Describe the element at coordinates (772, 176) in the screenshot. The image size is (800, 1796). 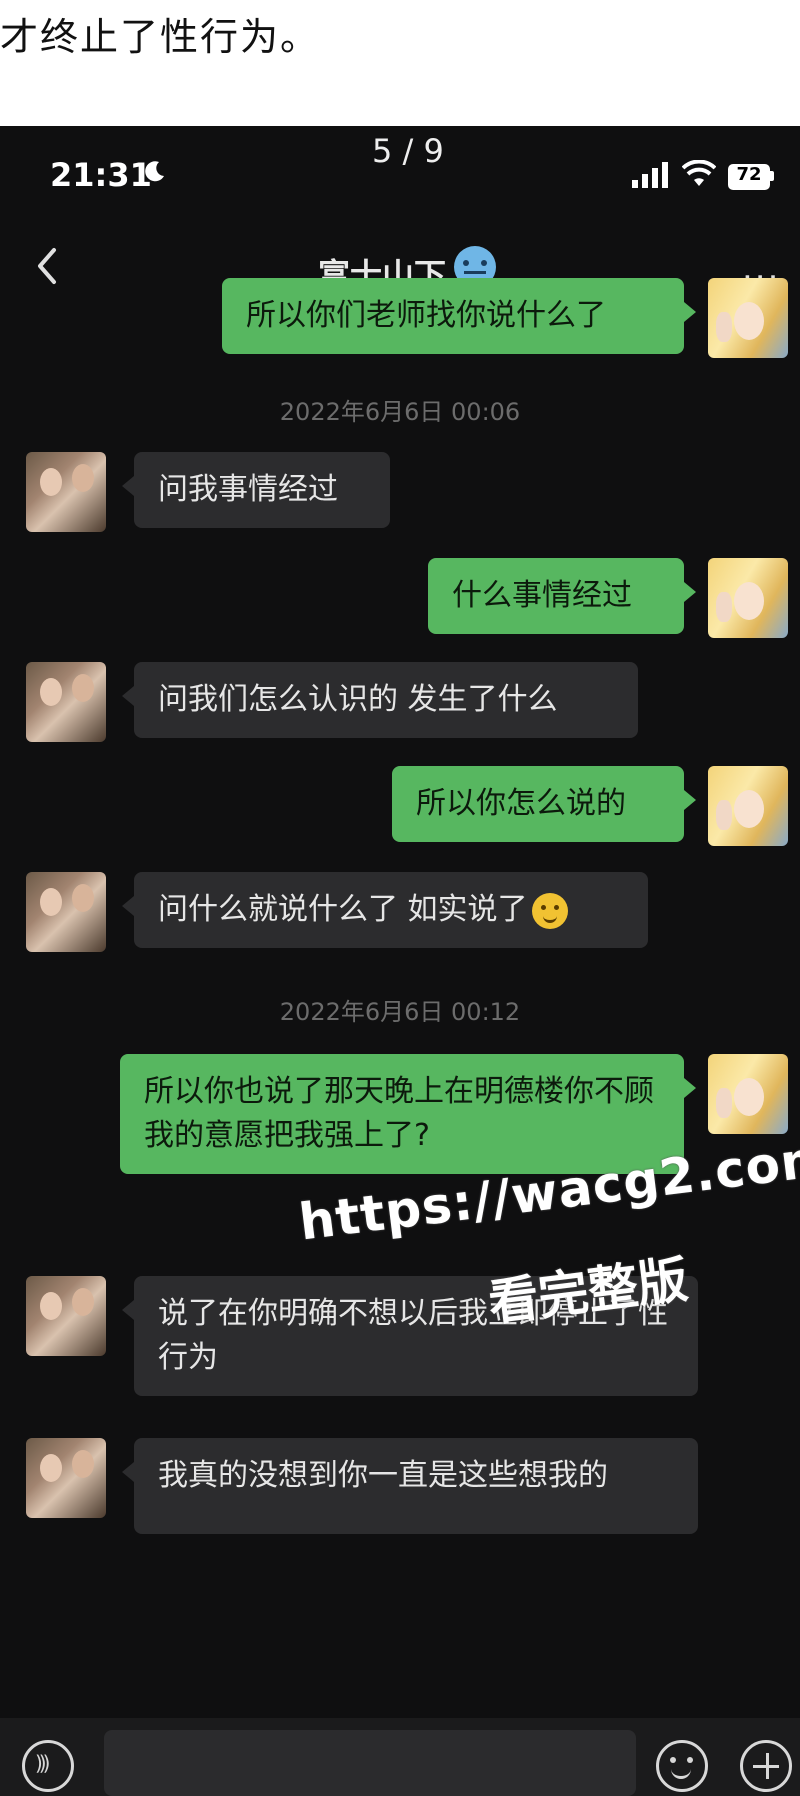
I see `battery-tip` at that location.